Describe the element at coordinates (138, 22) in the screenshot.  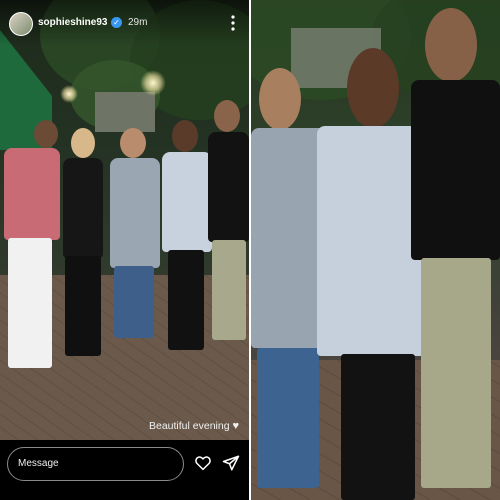
I see `story-timestamp: 29m` at that location.